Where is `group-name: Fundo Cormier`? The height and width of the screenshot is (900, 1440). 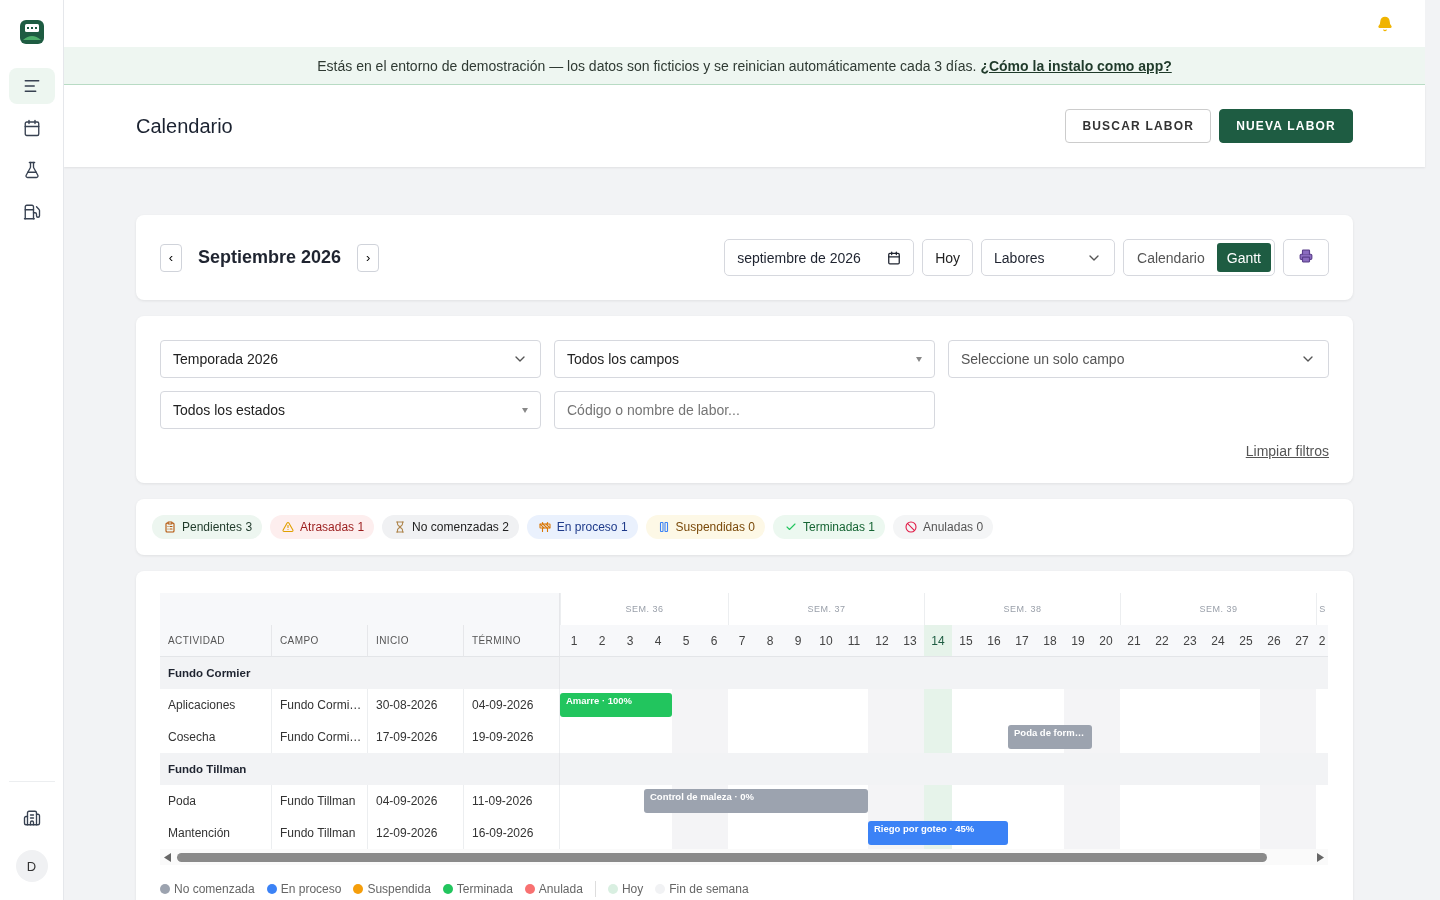
group-name: Fundo Cormier is located at coordinates (360, 673).